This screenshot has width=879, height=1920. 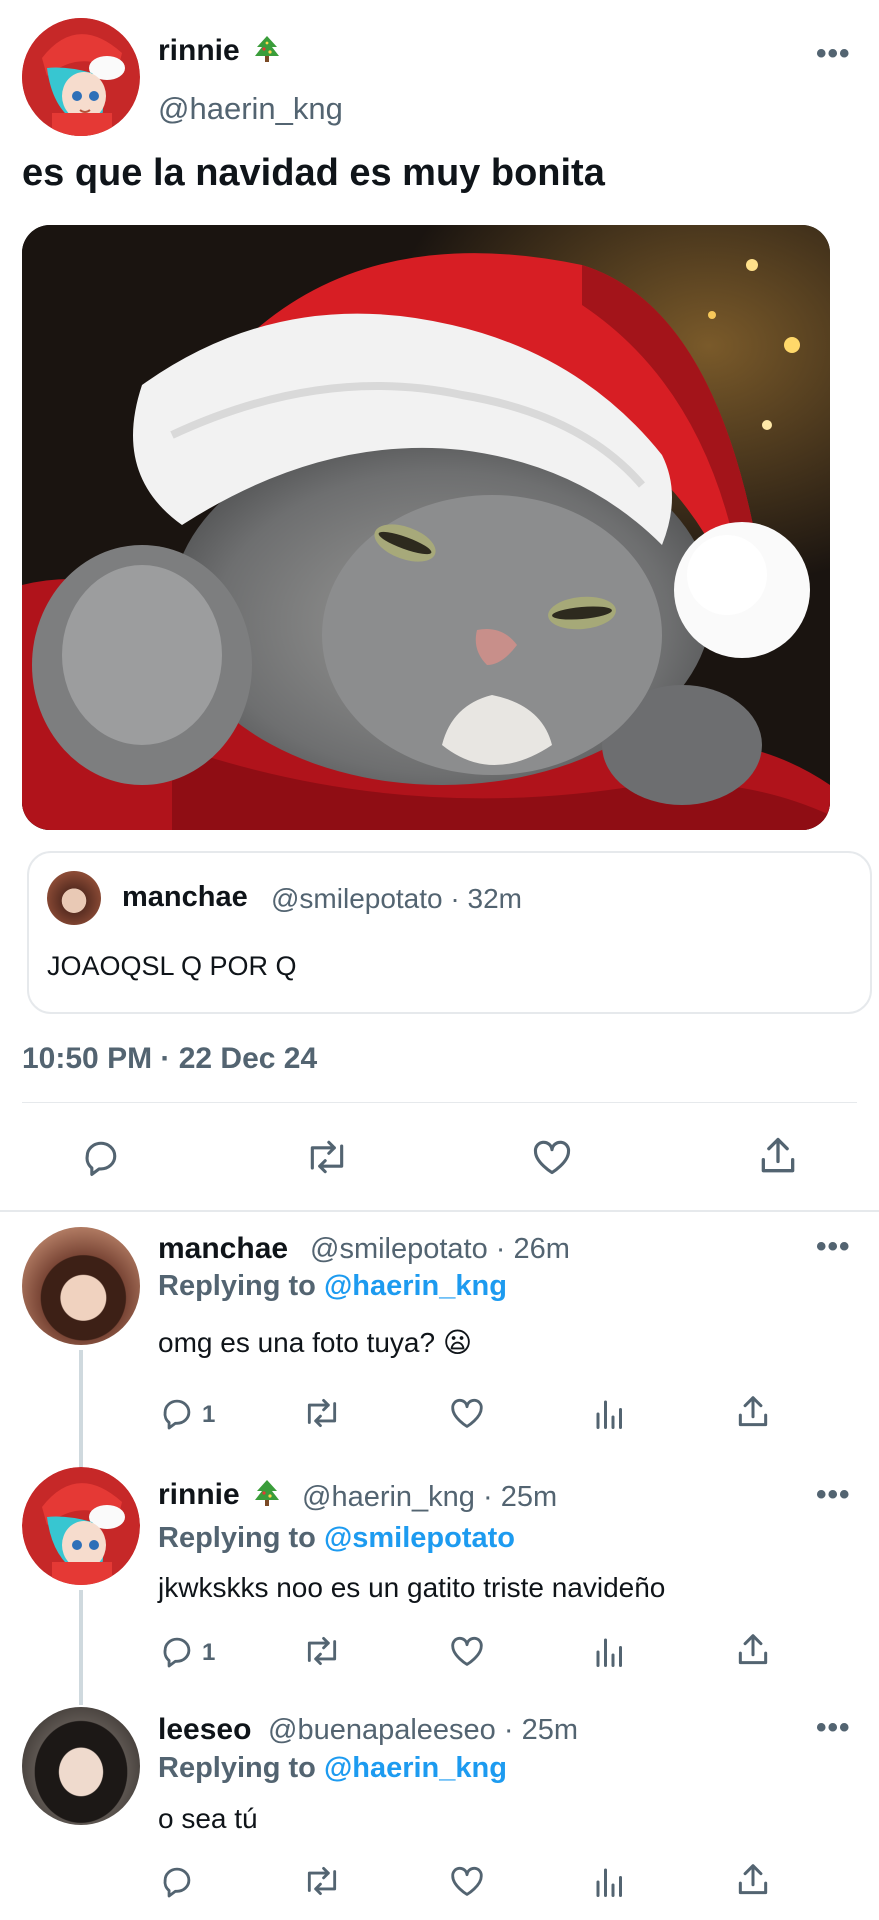 What do you see at coordinates (223, 1249) in the screenshot?
I see `reply-author-name: manchae` at bounding box center [223, 1249].